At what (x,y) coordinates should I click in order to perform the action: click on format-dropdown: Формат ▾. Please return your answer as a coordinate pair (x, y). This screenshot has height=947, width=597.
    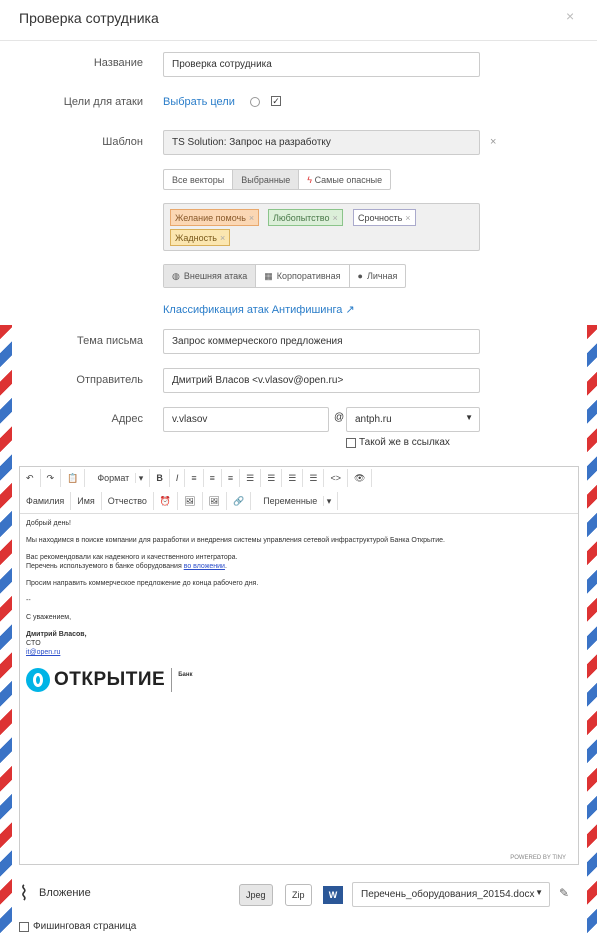
    Looking at the image, I should click on (118, 478).